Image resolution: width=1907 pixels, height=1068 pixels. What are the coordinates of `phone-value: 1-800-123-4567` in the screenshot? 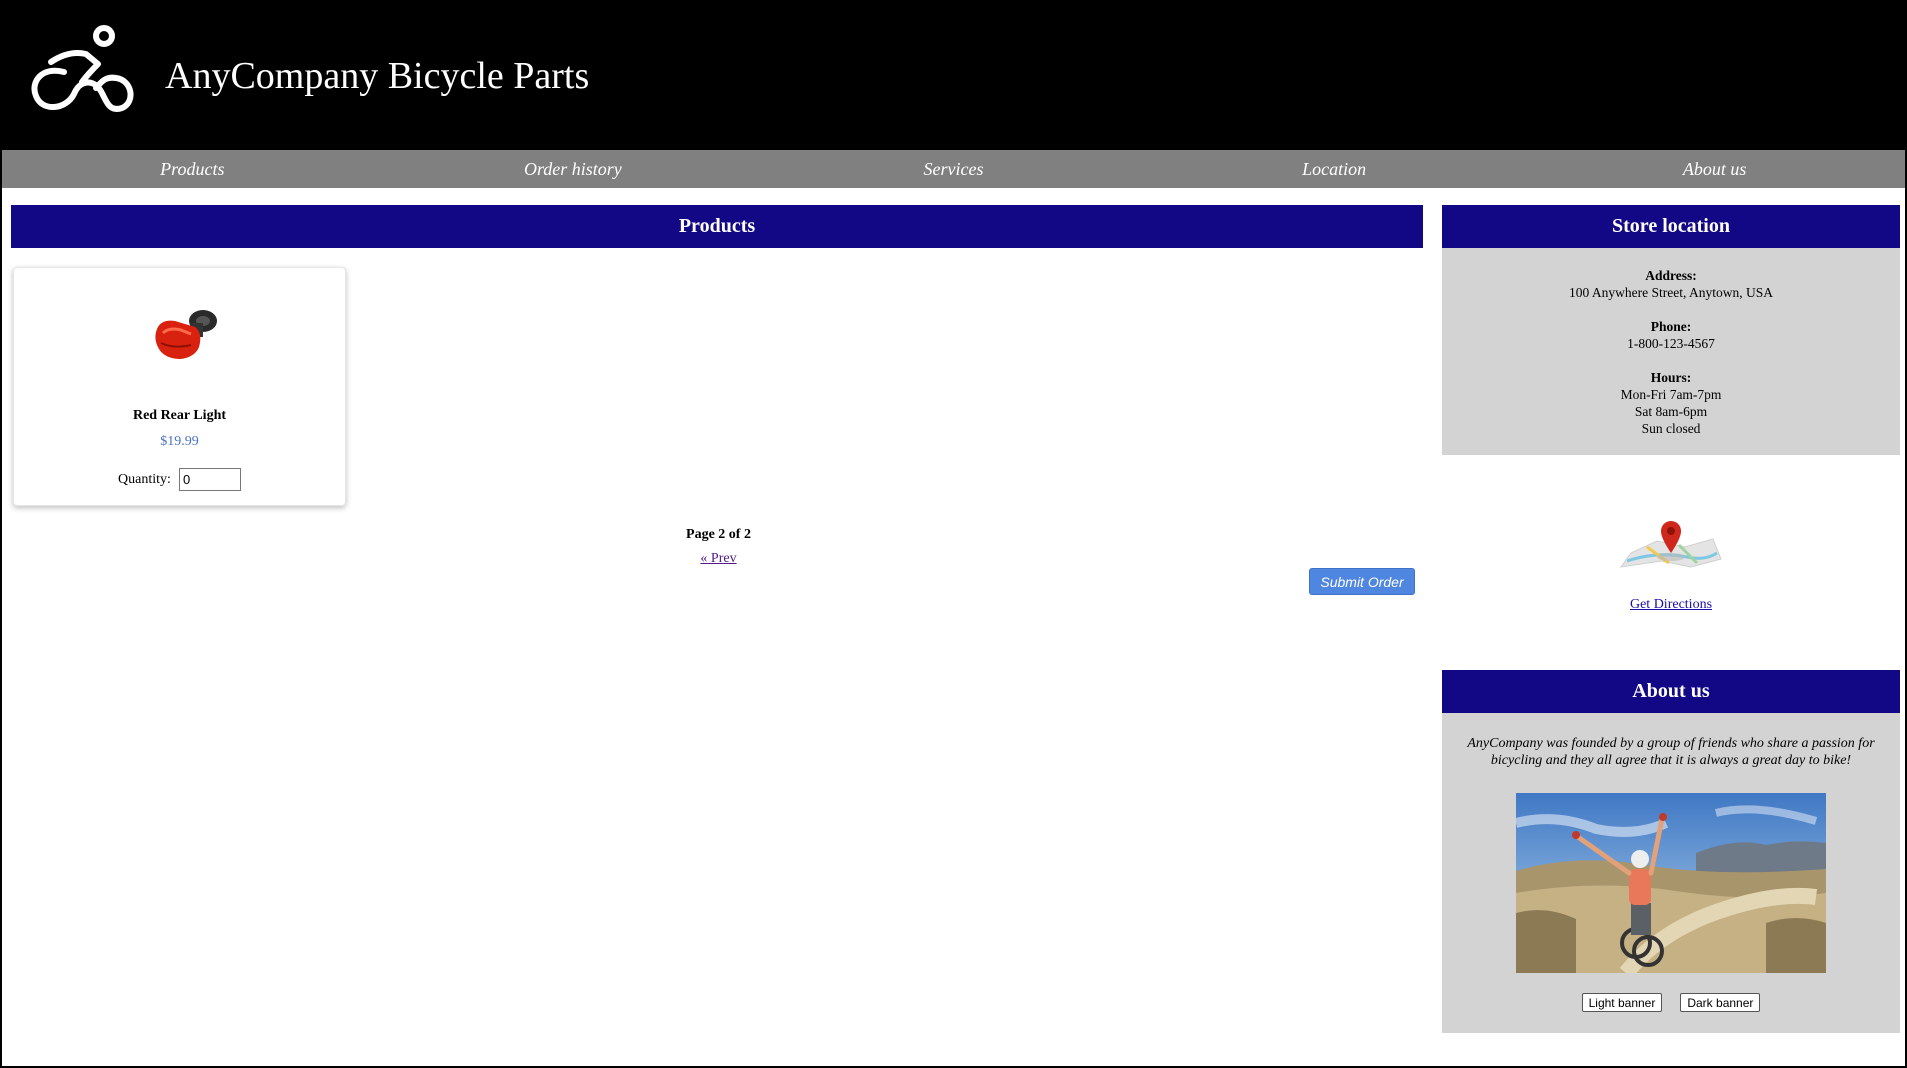 It's located at (1671, 343).